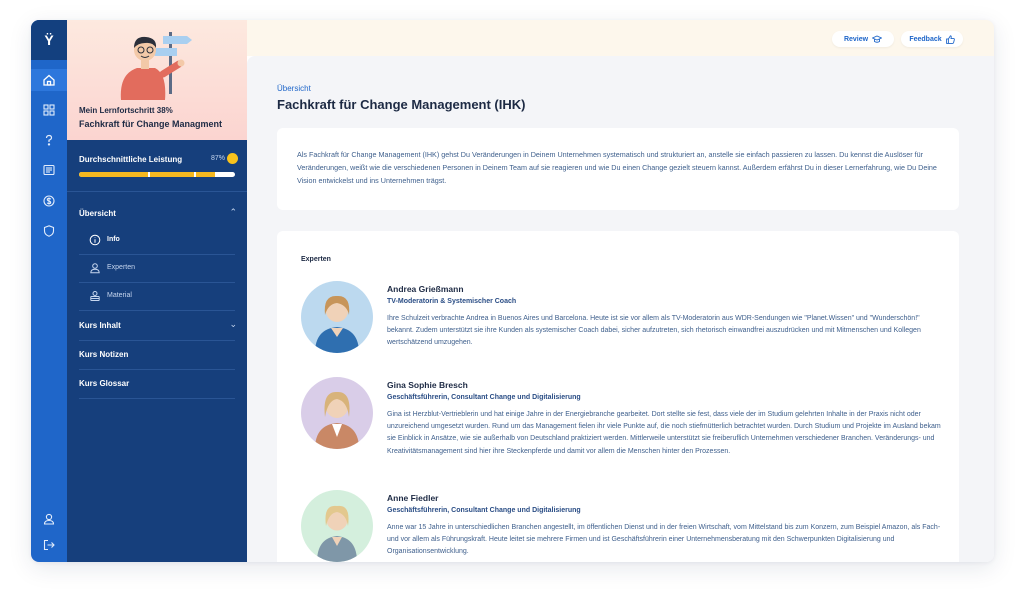  What do you see at coordinates (401, 104) in the screenshot?
I see `page-title: Fachkraft für Change Management (IHK)` at bounding box center [401, 104].